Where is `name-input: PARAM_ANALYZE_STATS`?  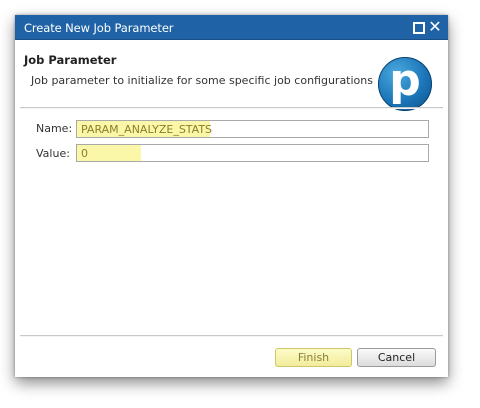
name-input: PARAM_ANALYZE_STATS is located at coordinates (252, 129).